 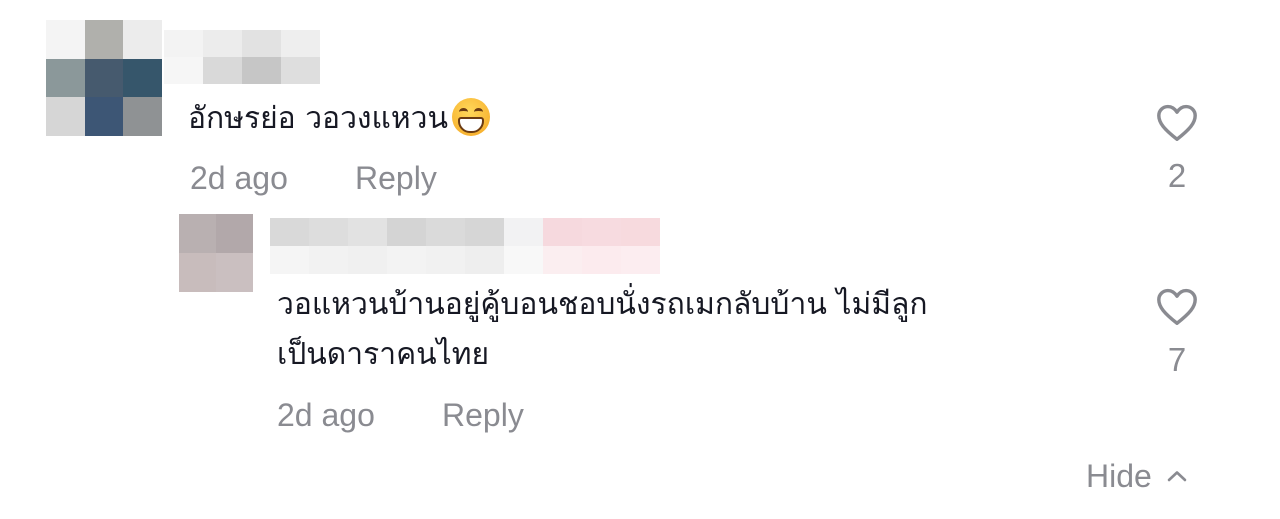 What do you see at coordinates (1119, 476) in the screenshot?
I see `hide-label: Hide` at bounding box center [1119, 476].